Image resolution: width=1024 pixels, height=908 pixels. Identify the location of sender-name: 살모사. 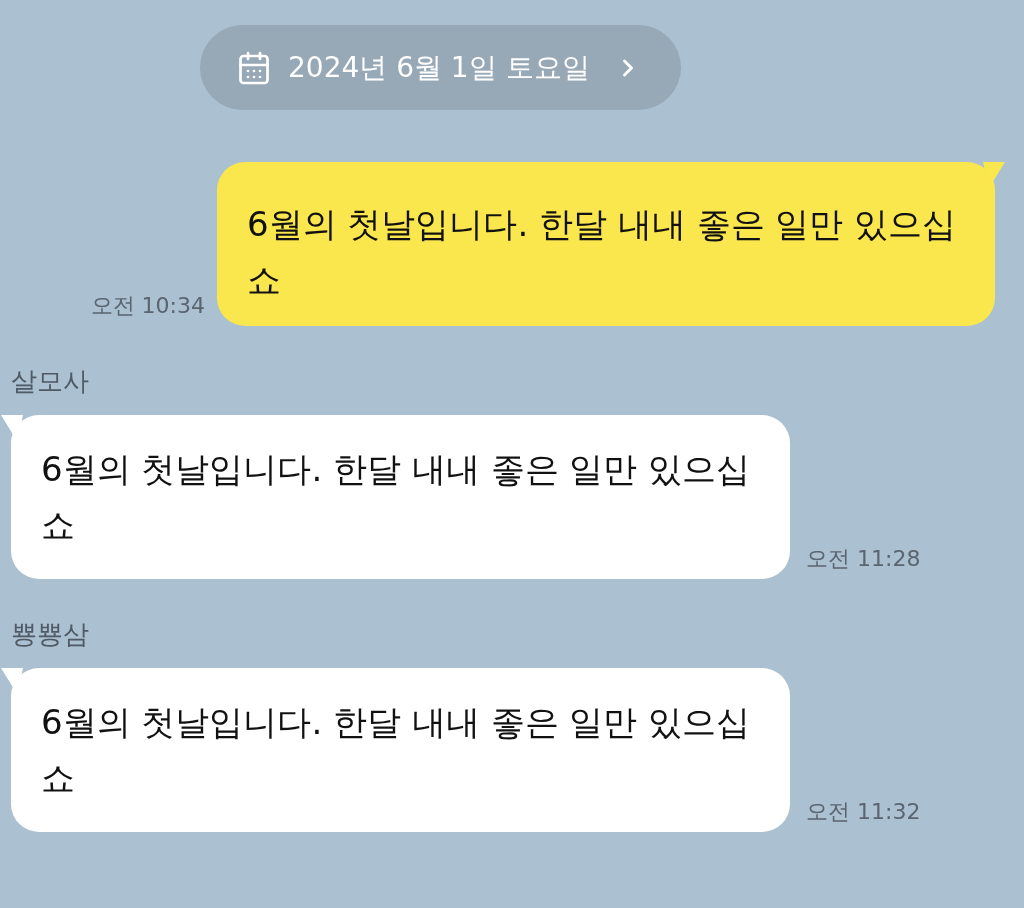
(50, 381).